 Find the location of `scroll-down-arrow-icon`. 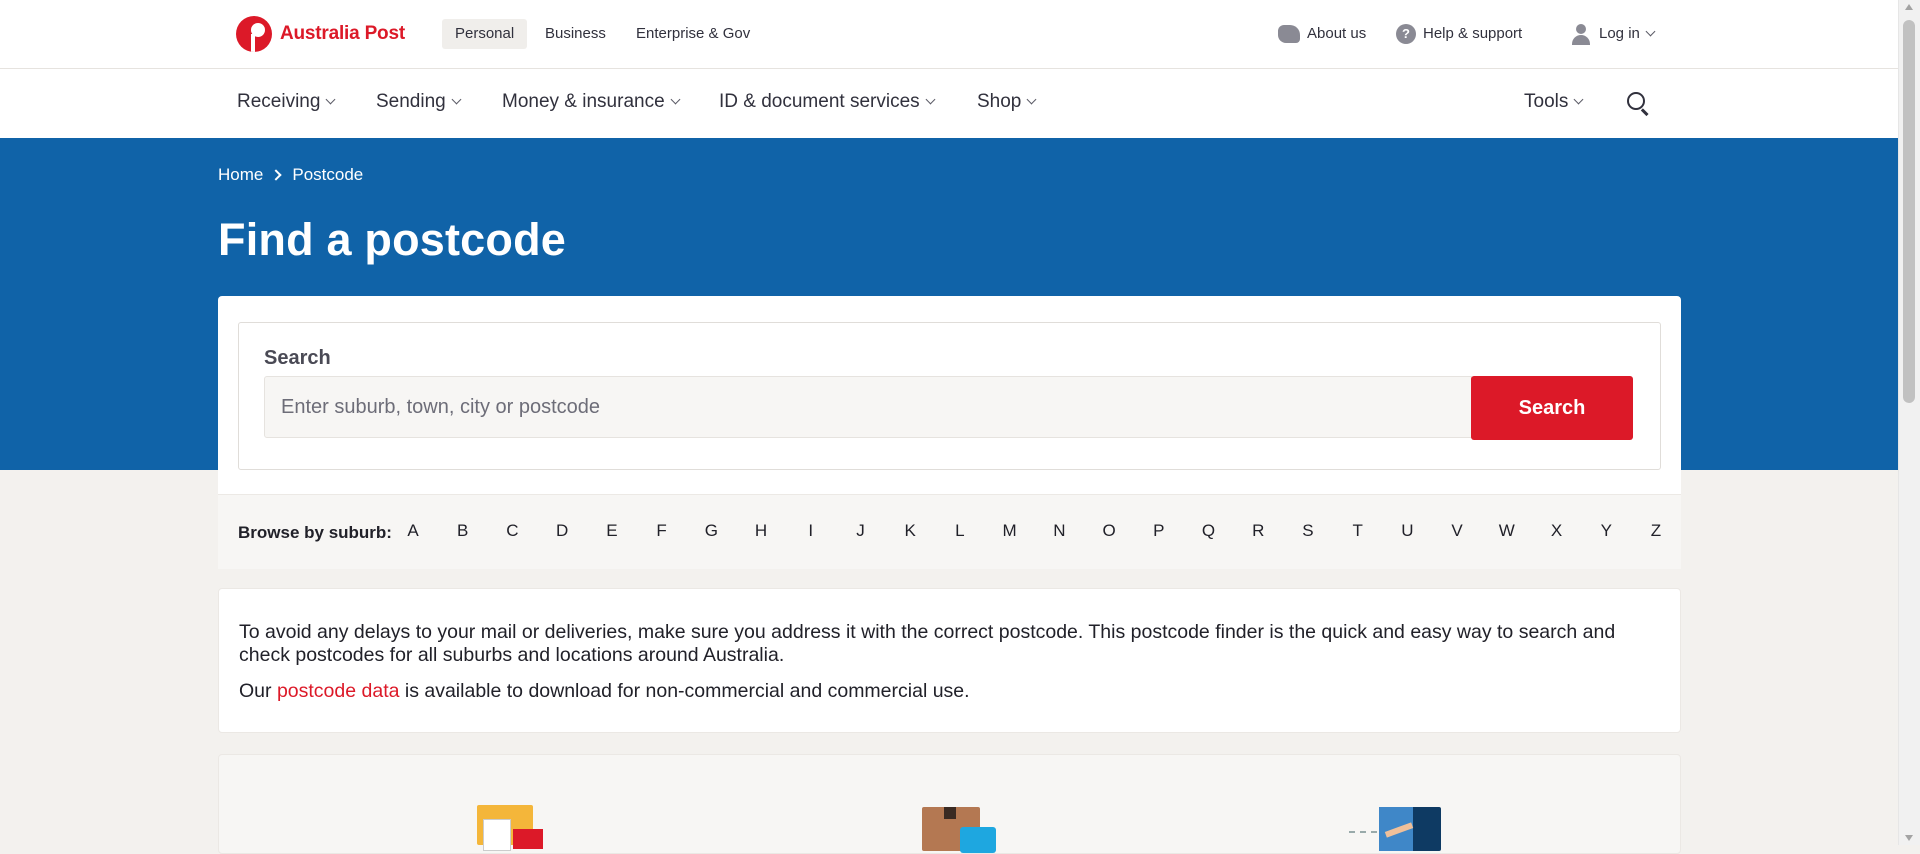

scroll-down-arrow-icon is located at coordinates (1909, 838).